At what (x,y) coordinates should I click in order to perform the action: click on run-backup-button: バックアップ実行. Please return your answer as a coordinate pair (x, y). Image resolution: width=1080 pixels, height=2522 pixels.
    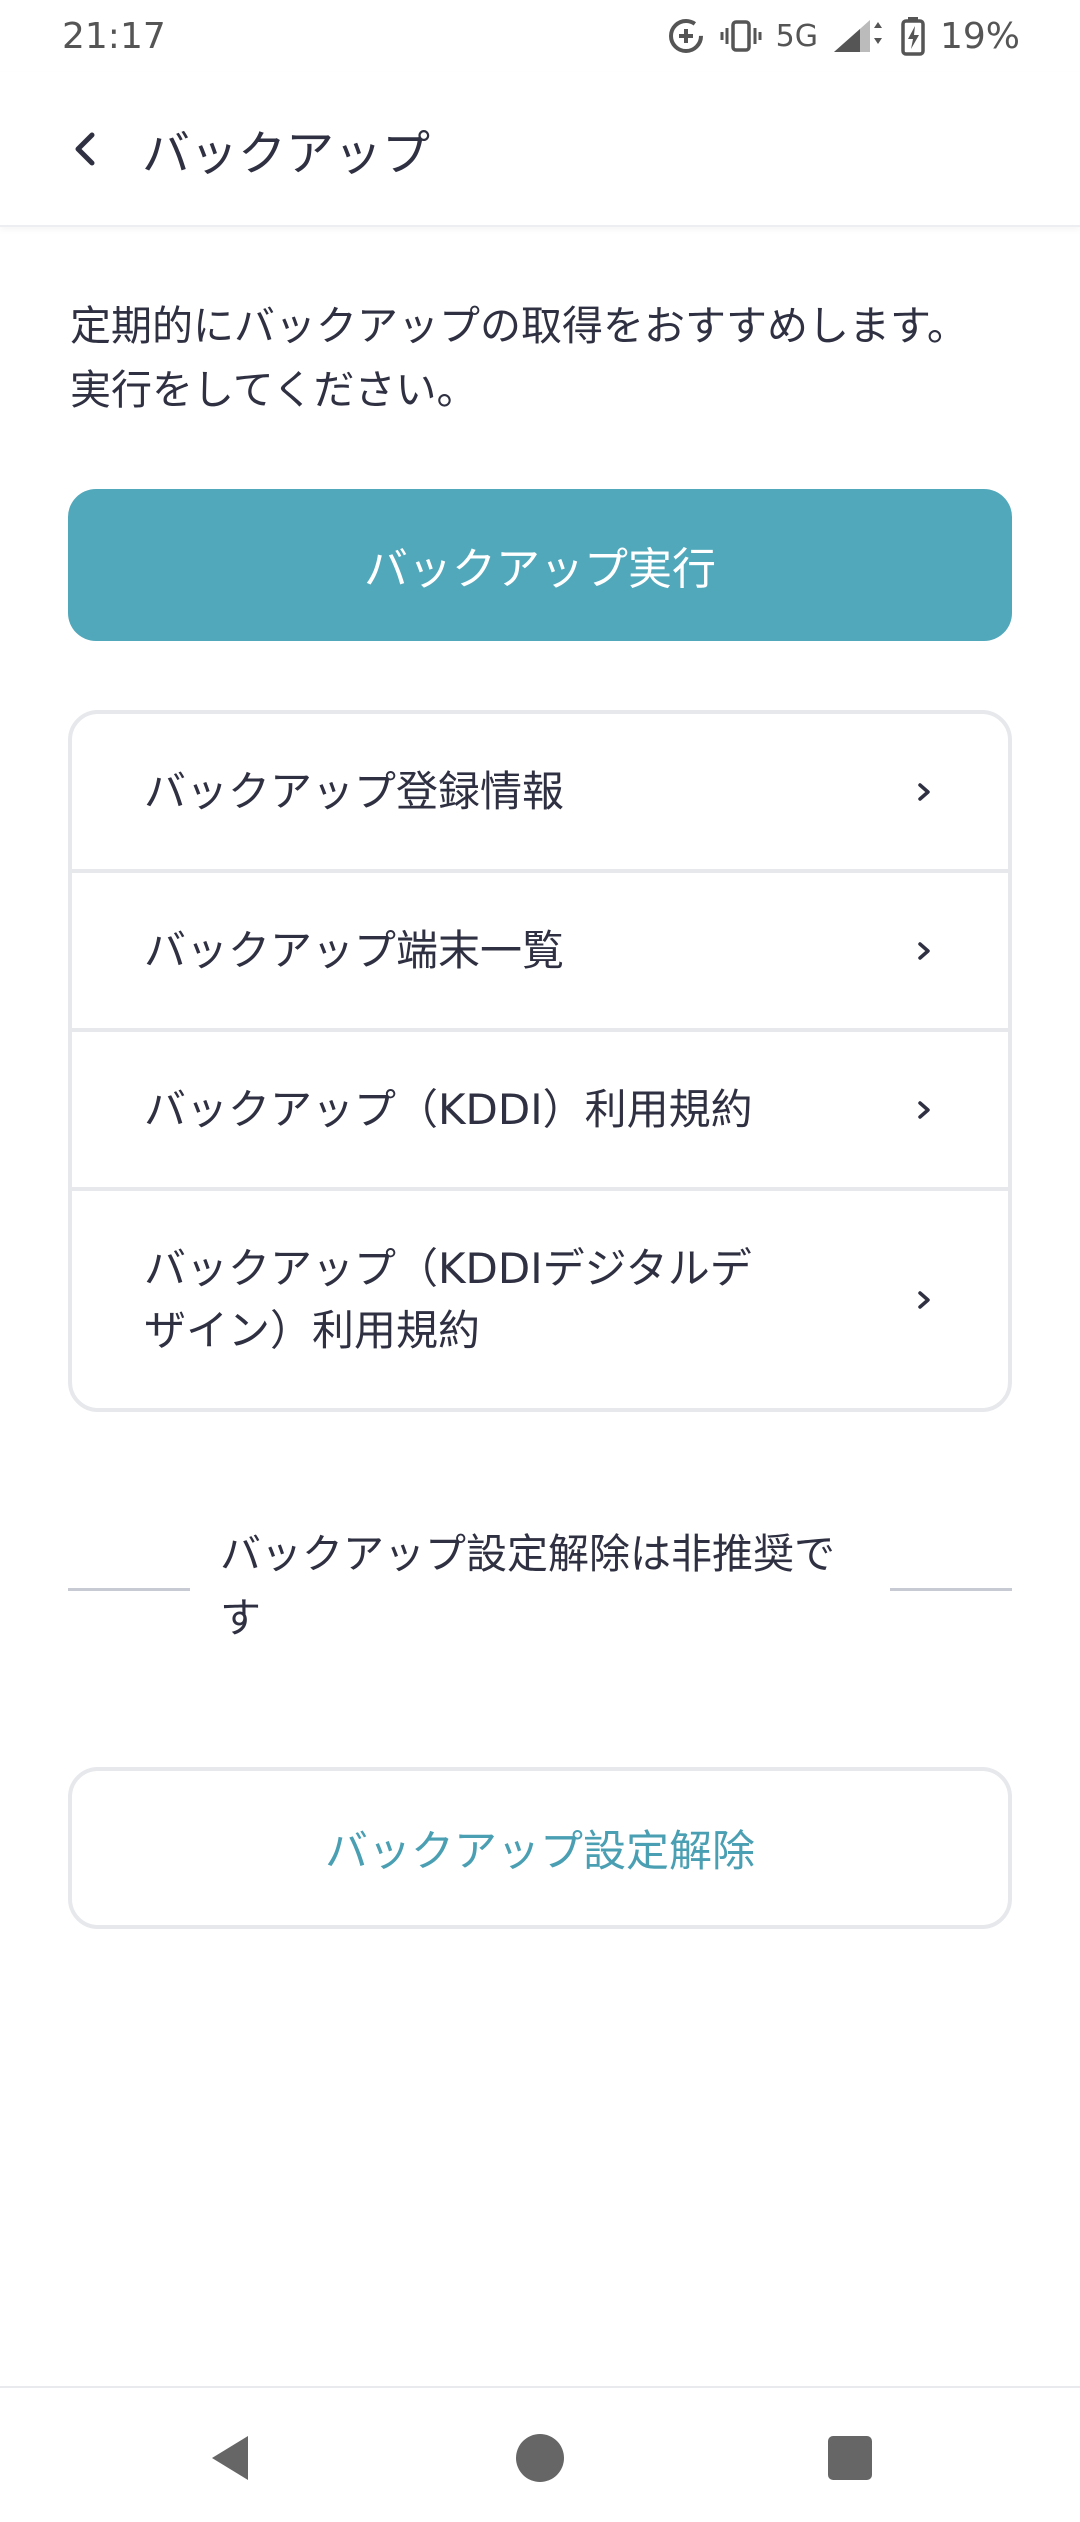
    Looking at the image, I should click on (540, 565).